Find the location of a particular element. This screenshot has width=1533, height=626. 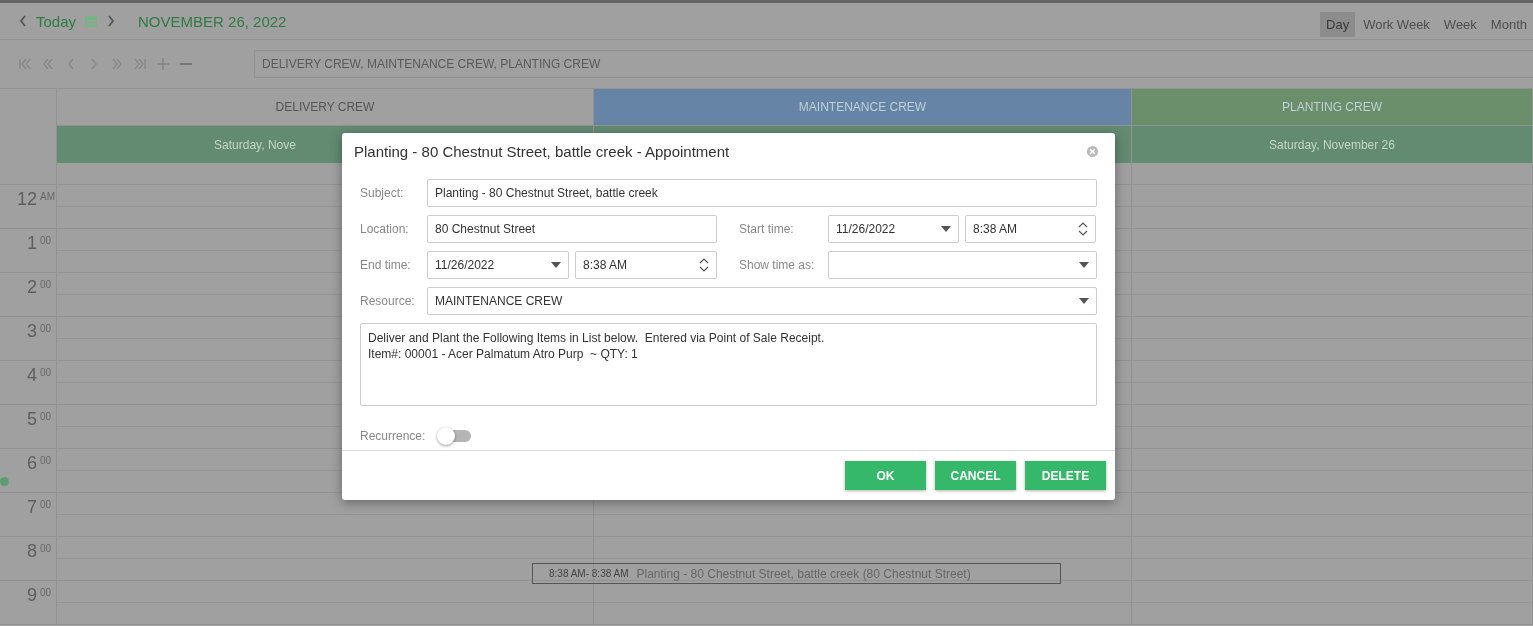

hour-label: 8 is located at coordinates (32, 551).